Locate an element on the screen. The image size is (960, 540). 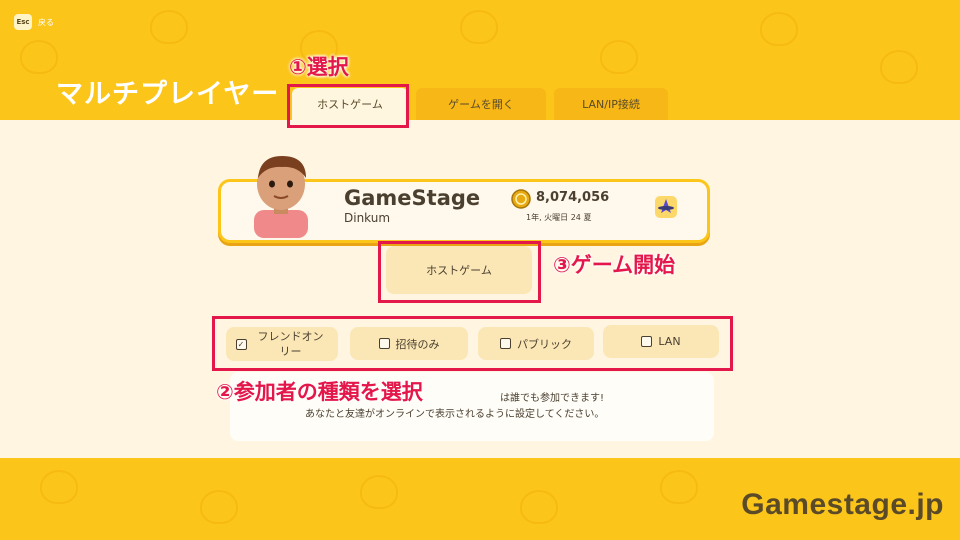
back-label: 戻る is located at coordinates (46, 22).